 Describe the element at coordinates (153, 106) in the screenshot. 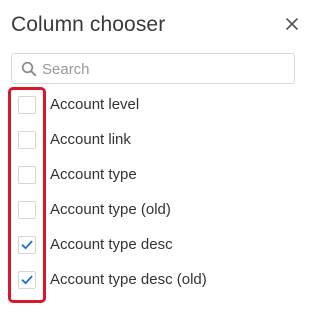

I see `list-item: Account level` at that location.